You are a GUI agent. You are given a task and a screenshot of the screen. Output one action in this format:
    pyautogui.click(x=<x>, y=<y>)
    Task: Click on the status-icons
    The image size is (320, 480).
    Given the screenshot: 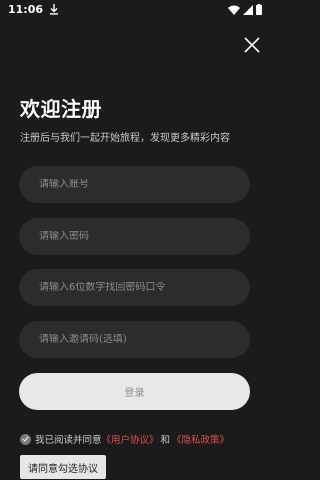 What is the action you would take?
    pyautogui.click(x=245, y=9)
    